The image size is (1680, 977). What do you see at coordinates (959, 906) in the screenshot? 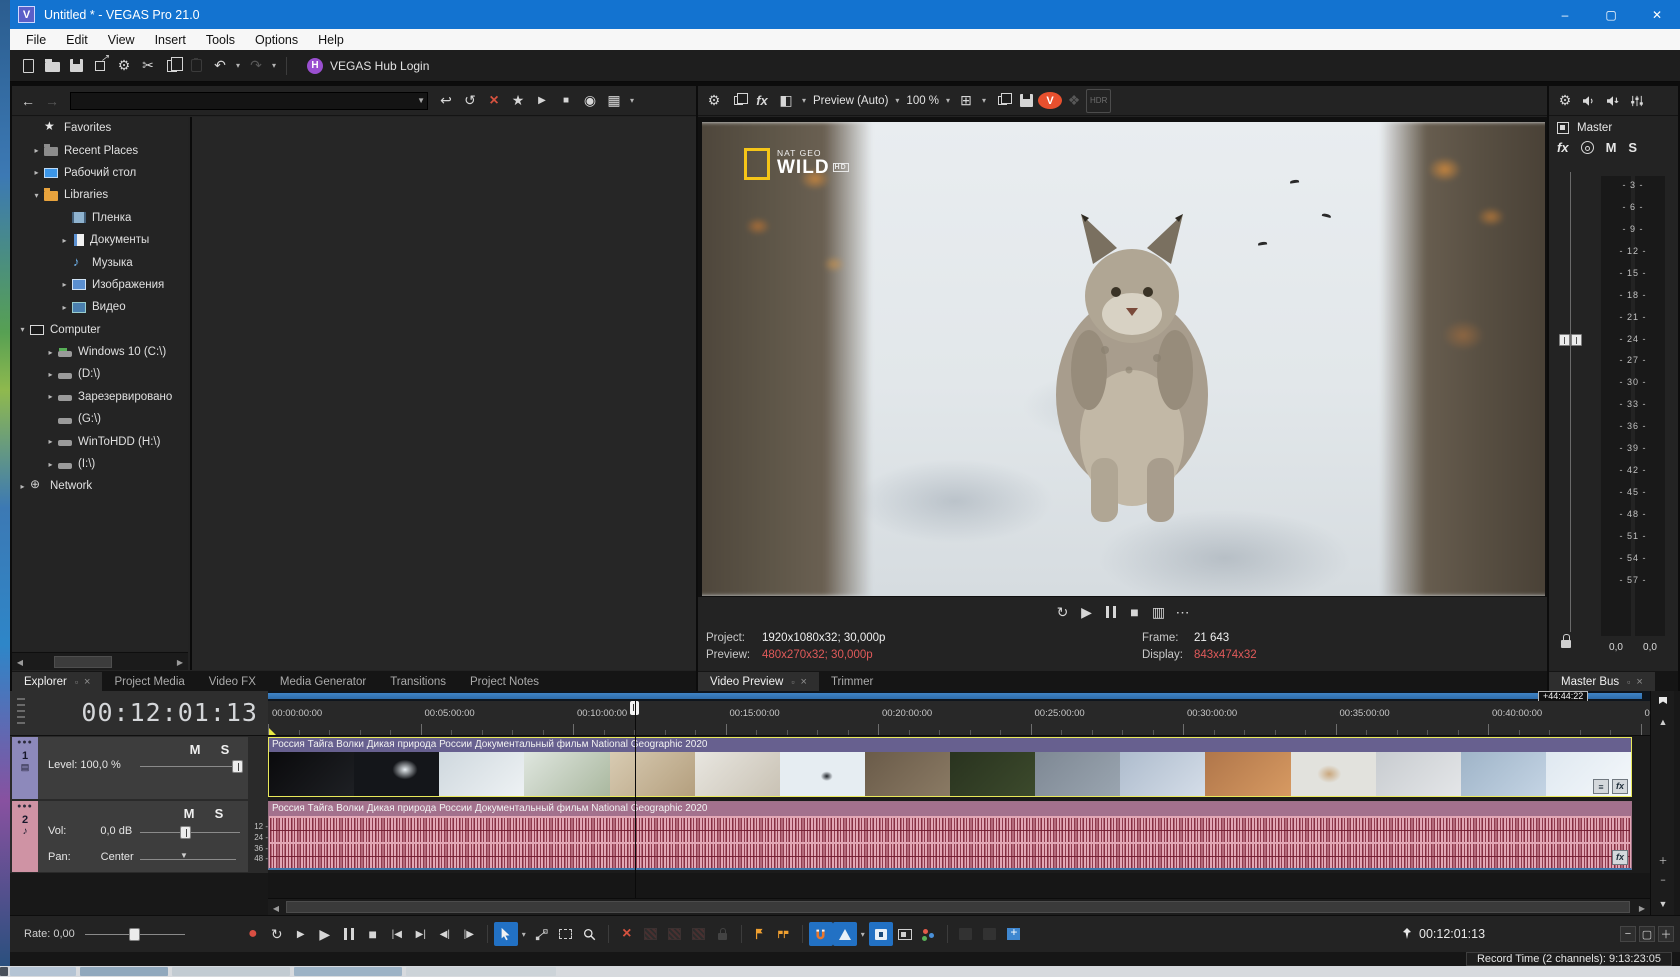
I see `timeline-horizontal-scrollbar: ◀ ▶` at bounding box center [959, 906].